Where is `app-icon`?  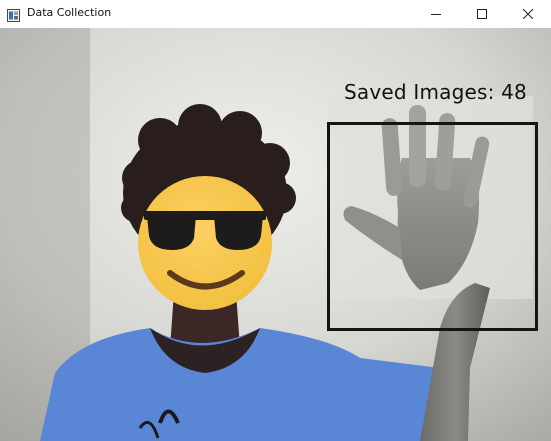 app-icon is located at coordinates (13, 14).